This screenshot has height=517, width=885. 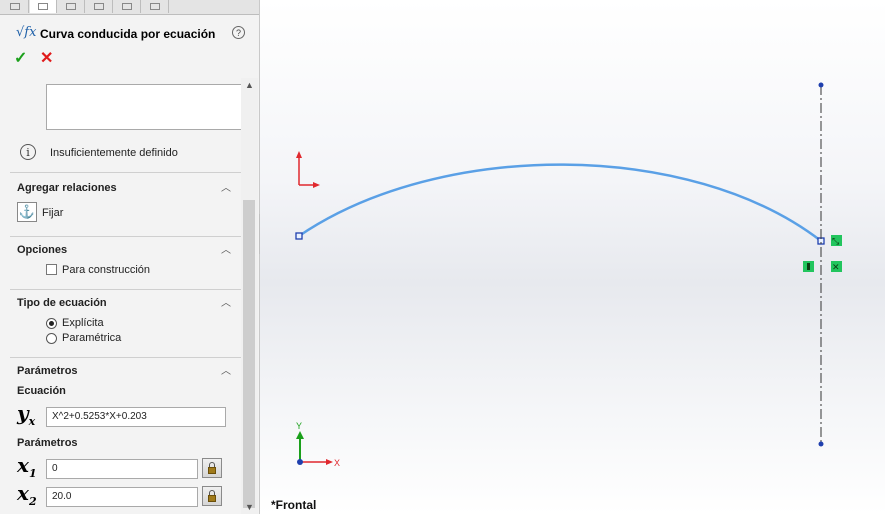 I want to click on triad-y-label: Y, so click(x=299, y=426).